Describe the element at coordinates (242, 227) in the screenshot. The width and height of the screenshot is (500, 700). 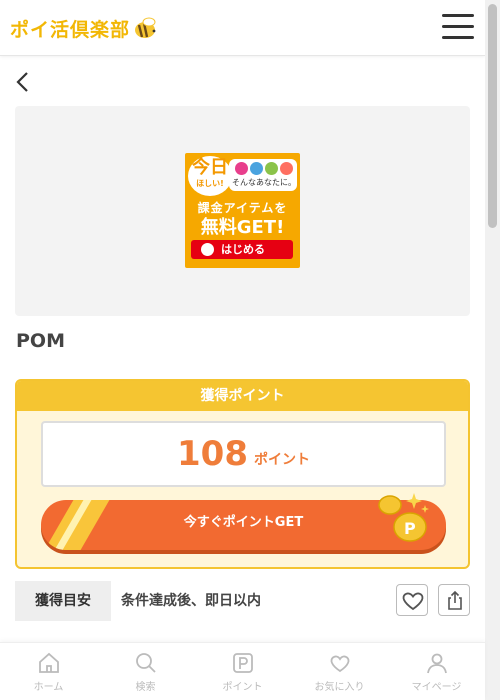
I see `banner-line2: 無料GET!` at that location.